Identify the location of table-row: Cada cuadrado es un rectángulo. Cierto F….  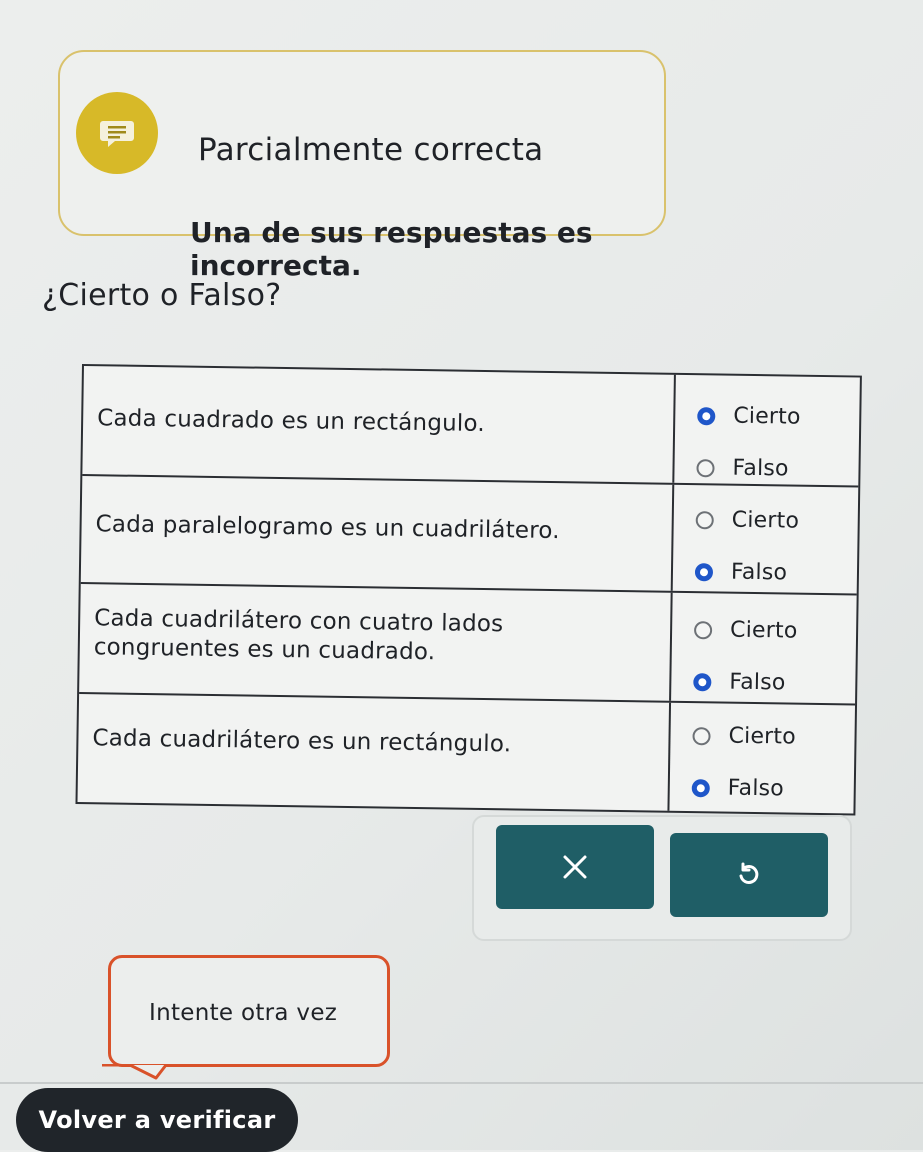
(473, 426).